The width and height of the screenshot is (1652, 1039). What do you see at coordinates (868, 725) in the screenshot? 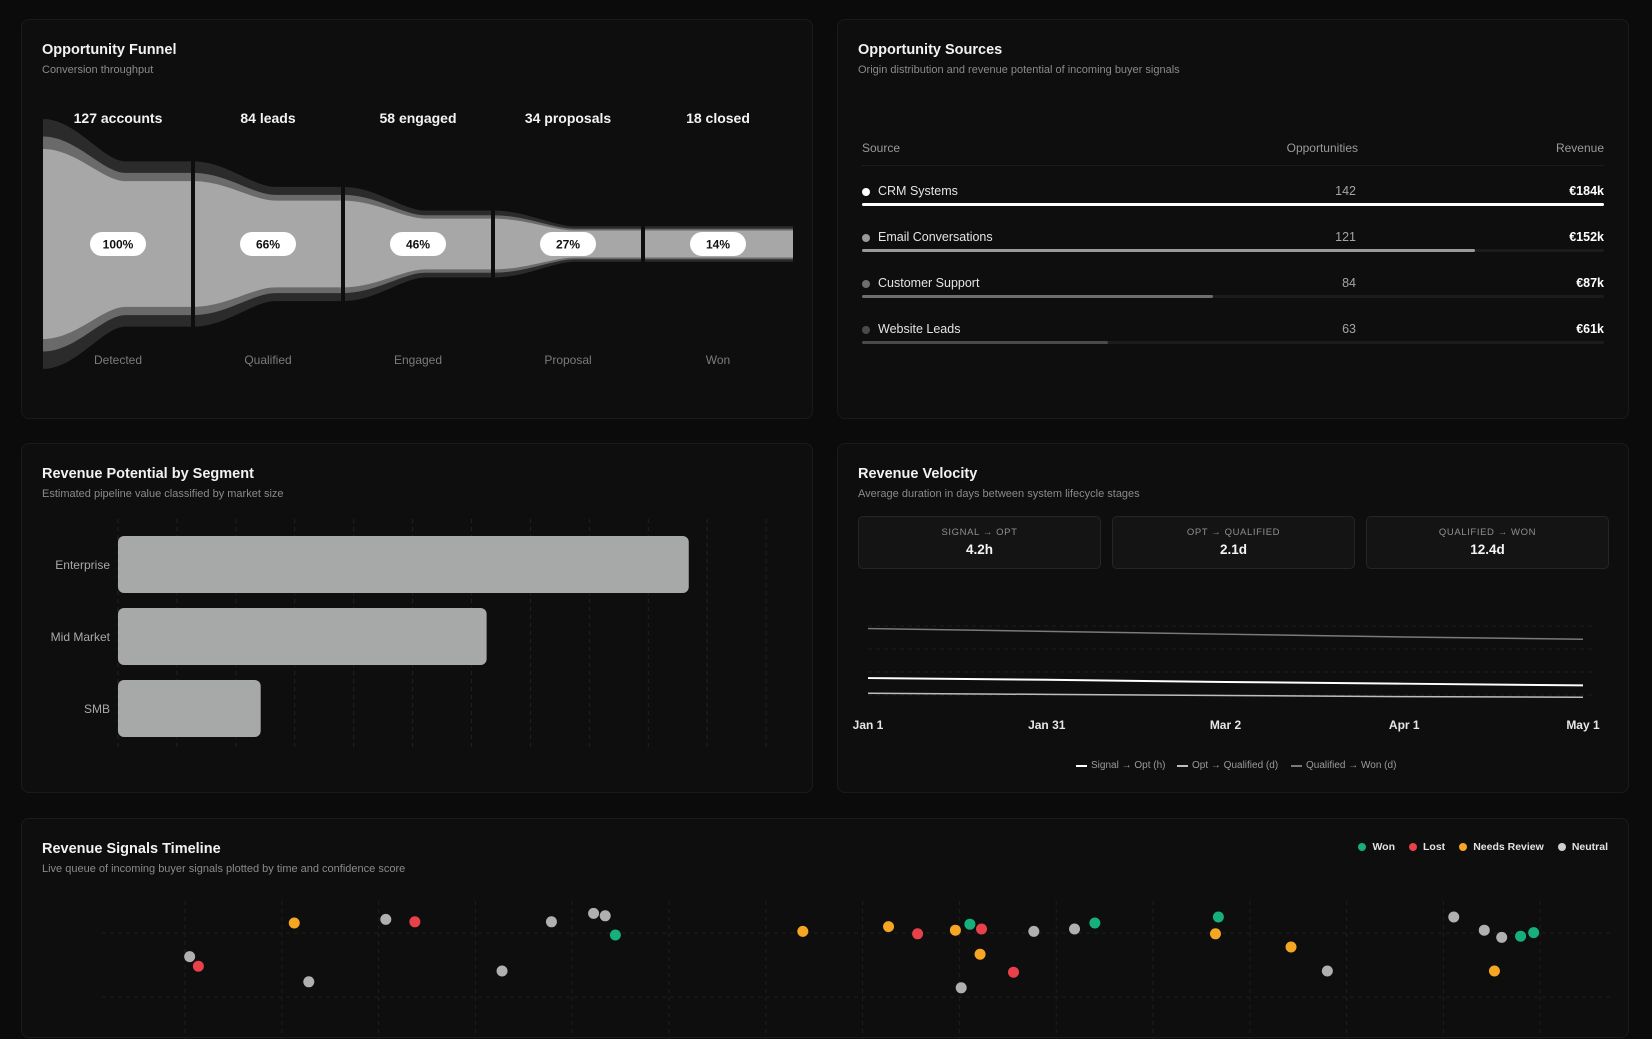
I see `x-tick-label: Jan 1` at bounding box center [868, 725].